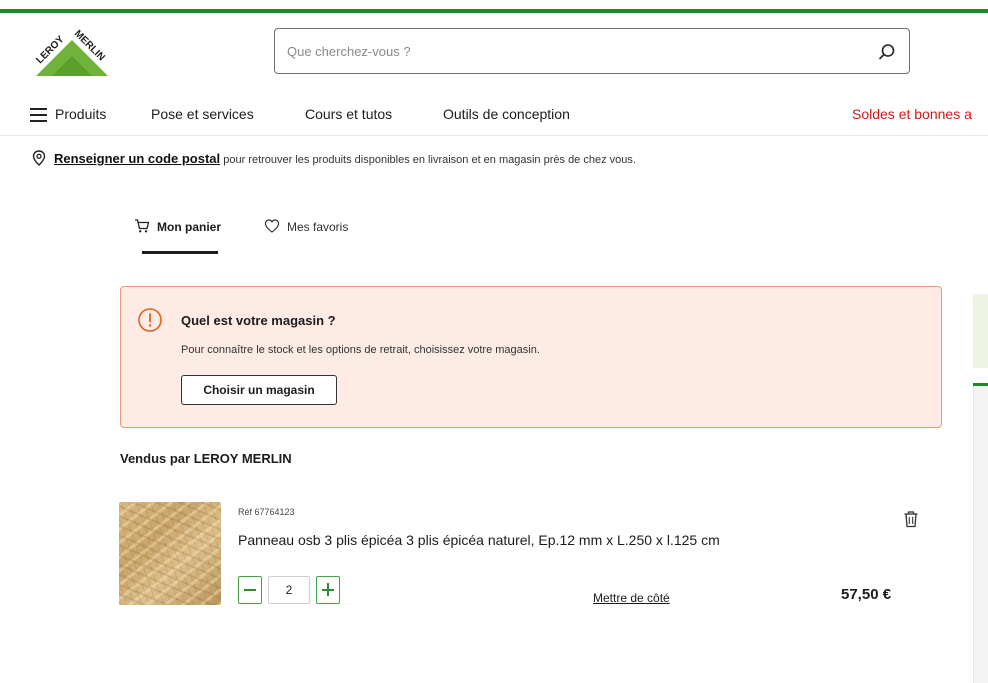 The image size is (988, 683). I want to click on product-image, so click(170, 553).